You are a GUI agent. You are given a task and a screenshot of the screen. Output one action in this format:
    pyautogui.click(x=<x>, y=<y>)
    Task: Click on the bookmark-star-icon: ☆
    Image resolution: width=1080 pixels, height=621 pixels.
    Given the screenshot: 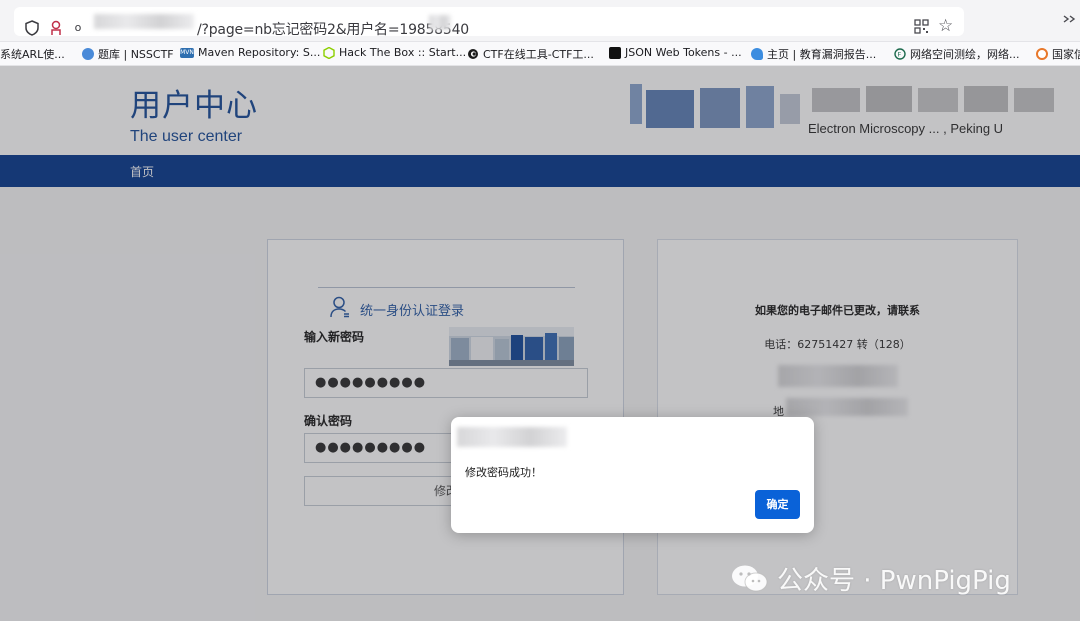 What is the action you would take?
    pyautogui.click(x=945, y=26)
    